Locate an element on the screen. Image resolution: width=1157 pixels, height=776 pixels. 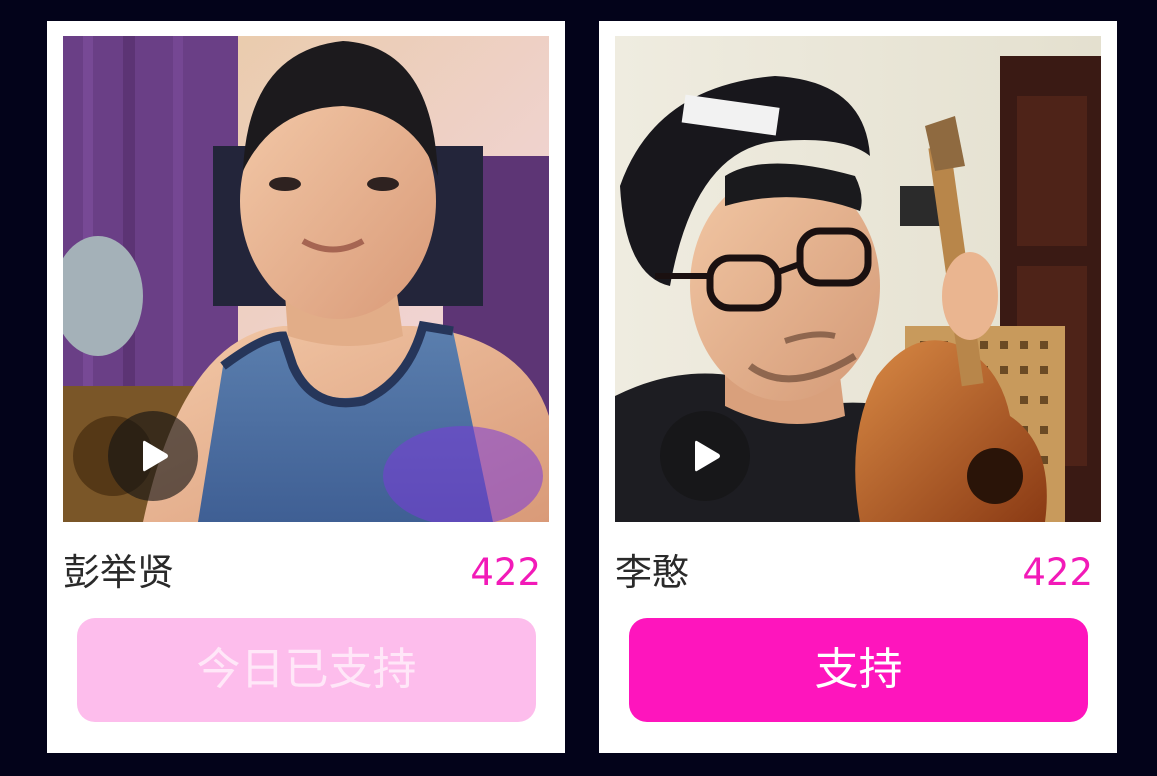
support-button: 支持 is located at coordinates (858, 670).